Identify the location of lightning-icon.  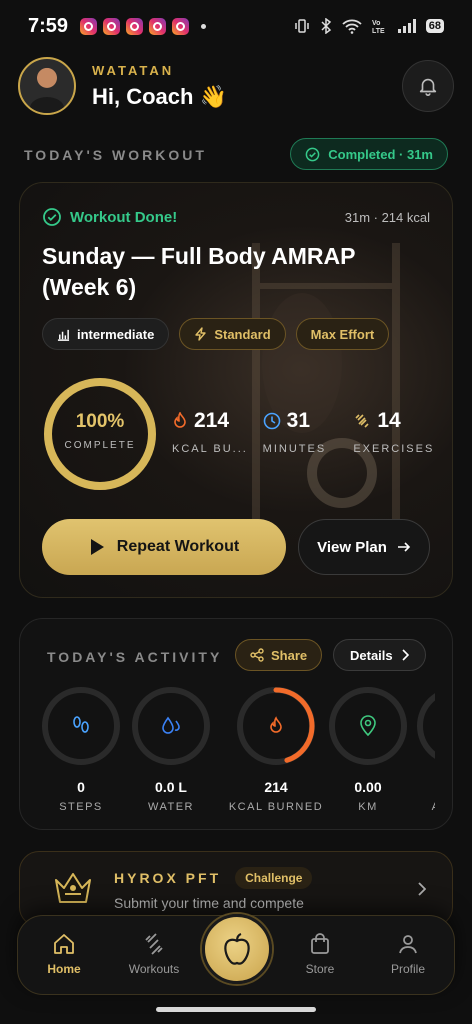
(201, 334).